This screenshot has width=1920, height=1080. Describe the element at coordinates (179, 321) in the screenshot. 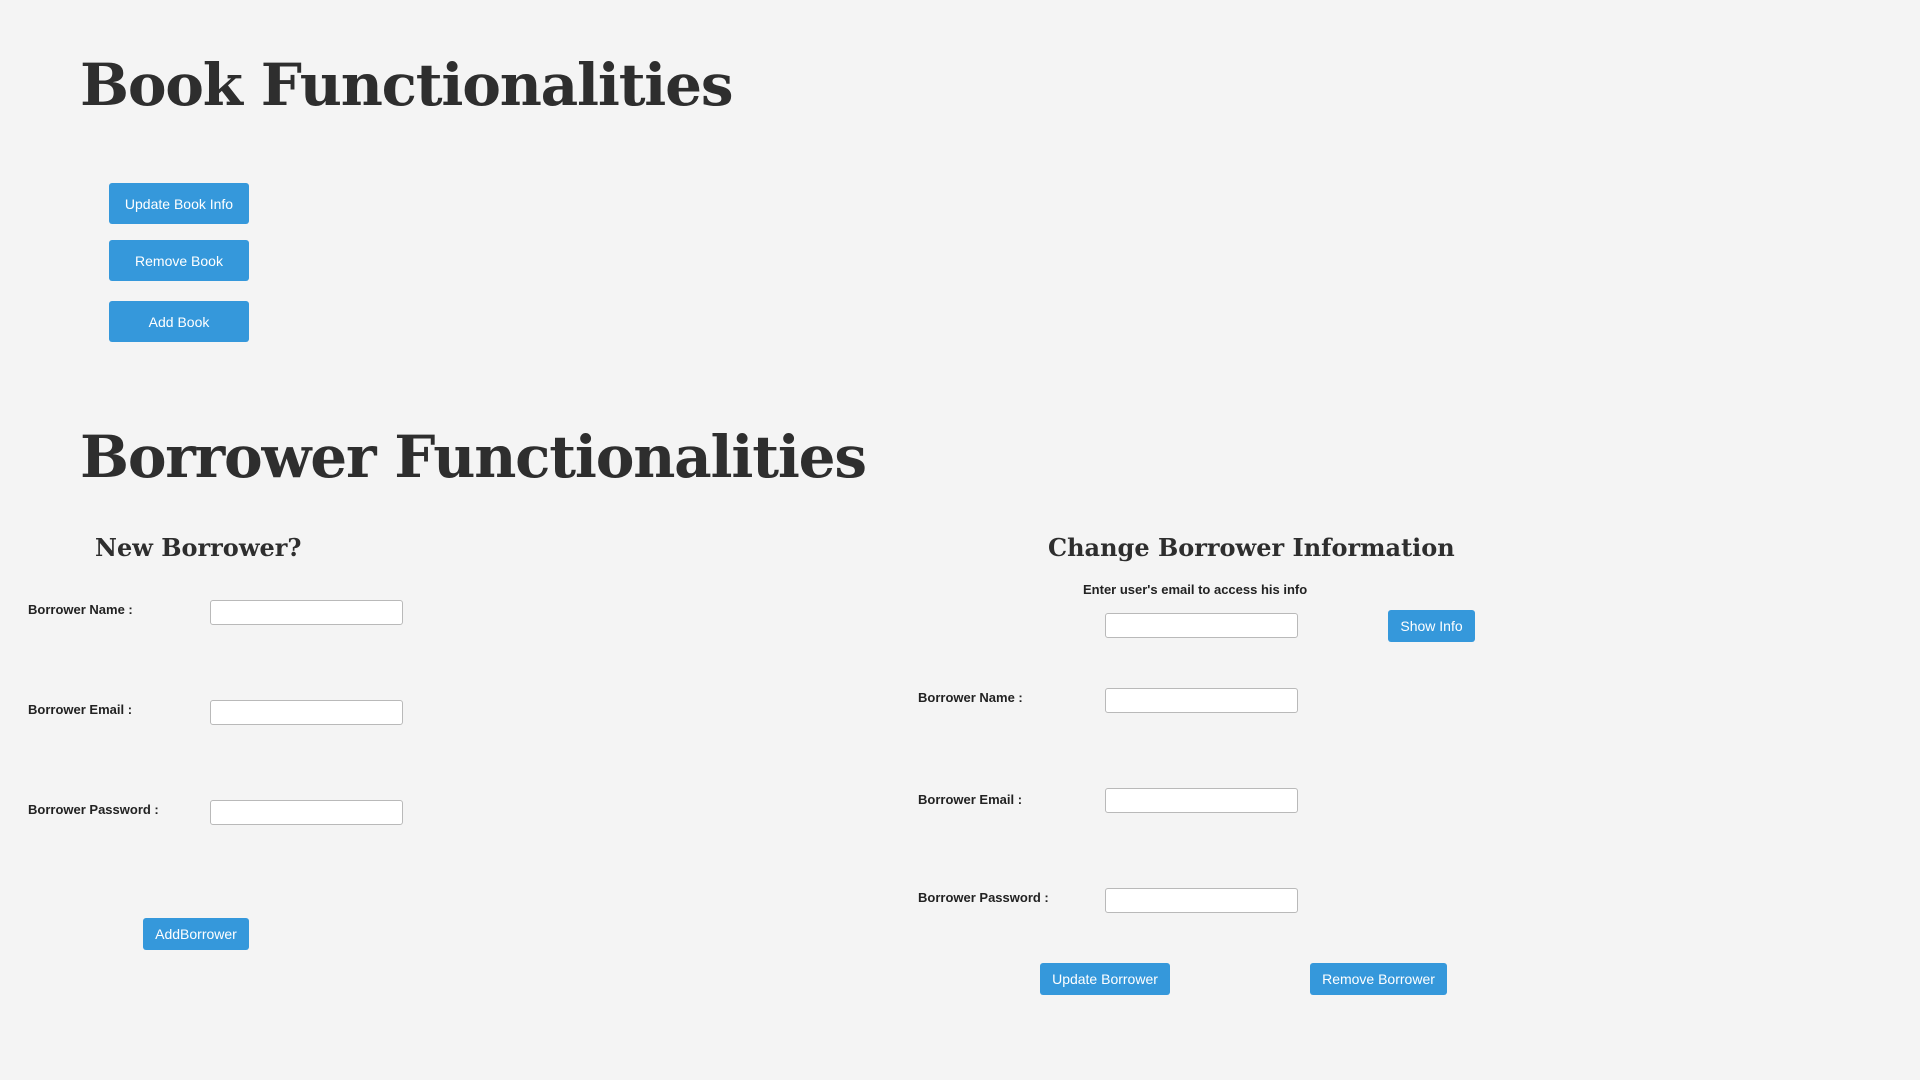

I see `add-book-button: Add Book` at that location.